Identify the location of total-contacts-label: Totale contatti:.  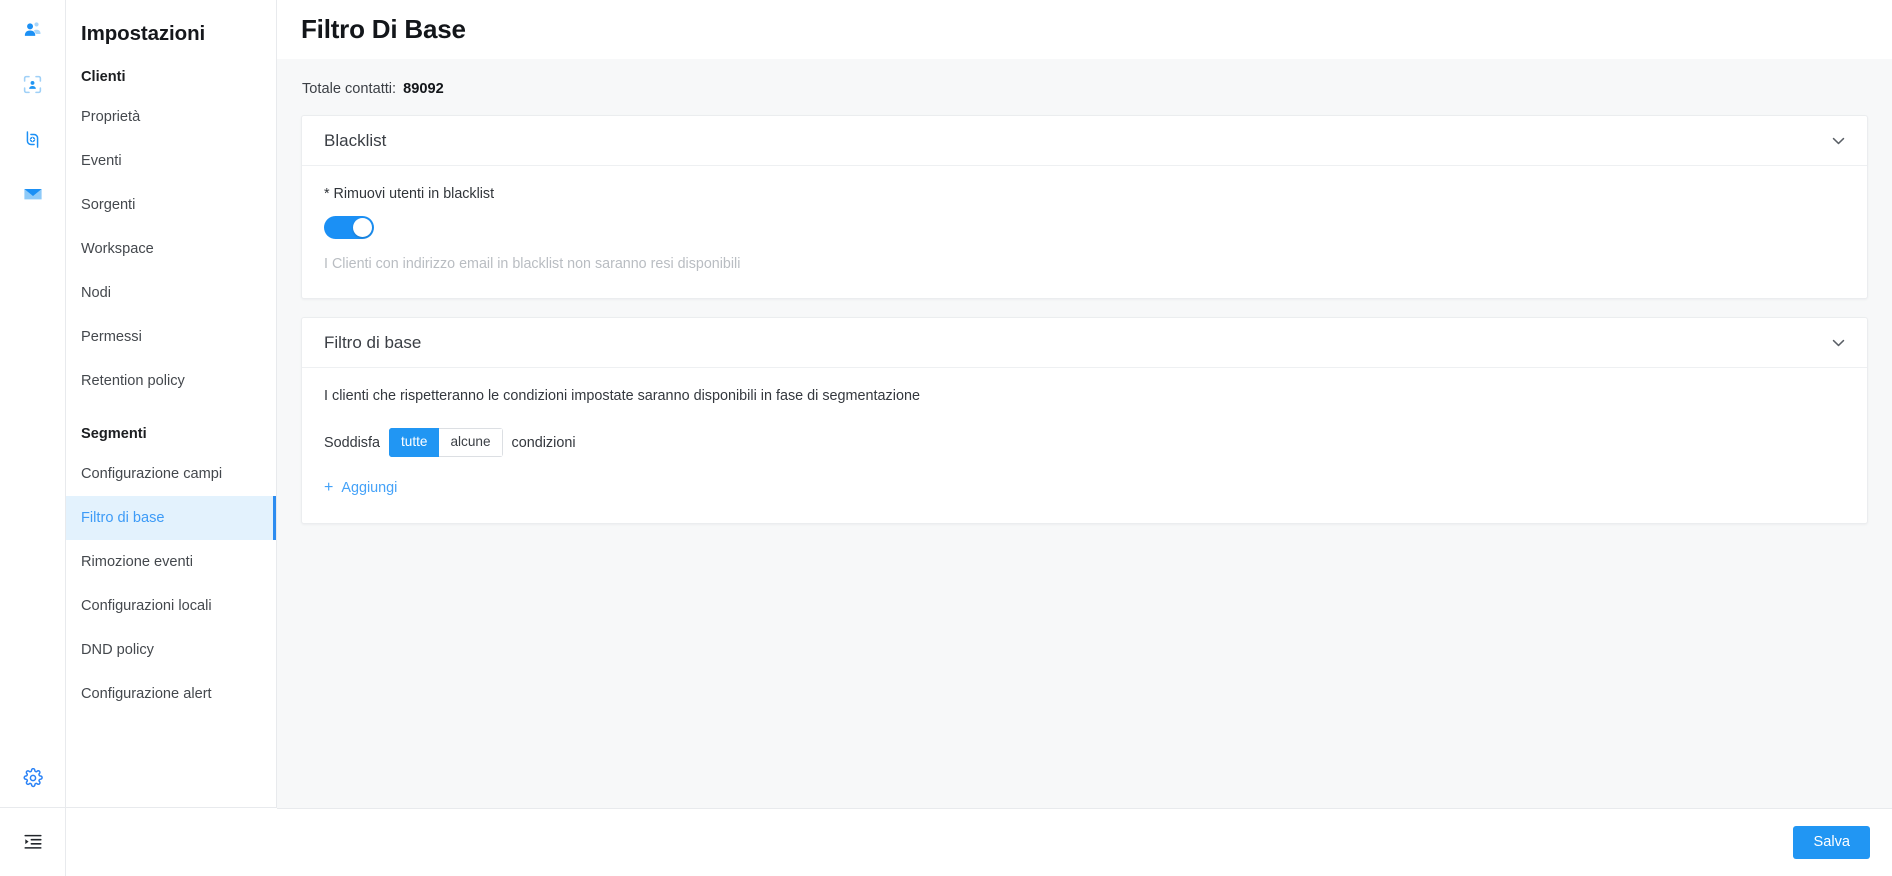
(349, 89).